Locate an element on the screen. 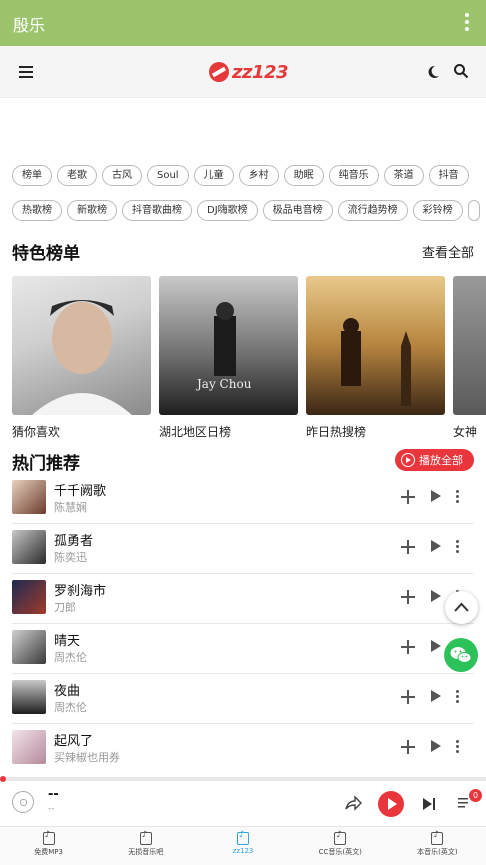  category-chips: 榜单 老歌 古风 Soul 儿童 乡村 助眠 纯音乐 茶道 抖音 is located at coordinates (240, 175).